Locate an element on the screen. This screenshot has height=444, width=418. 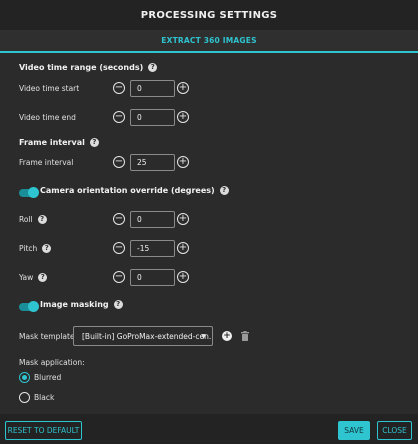
video-time-start-label-text: Video time start is located at coordinates (49, 88).